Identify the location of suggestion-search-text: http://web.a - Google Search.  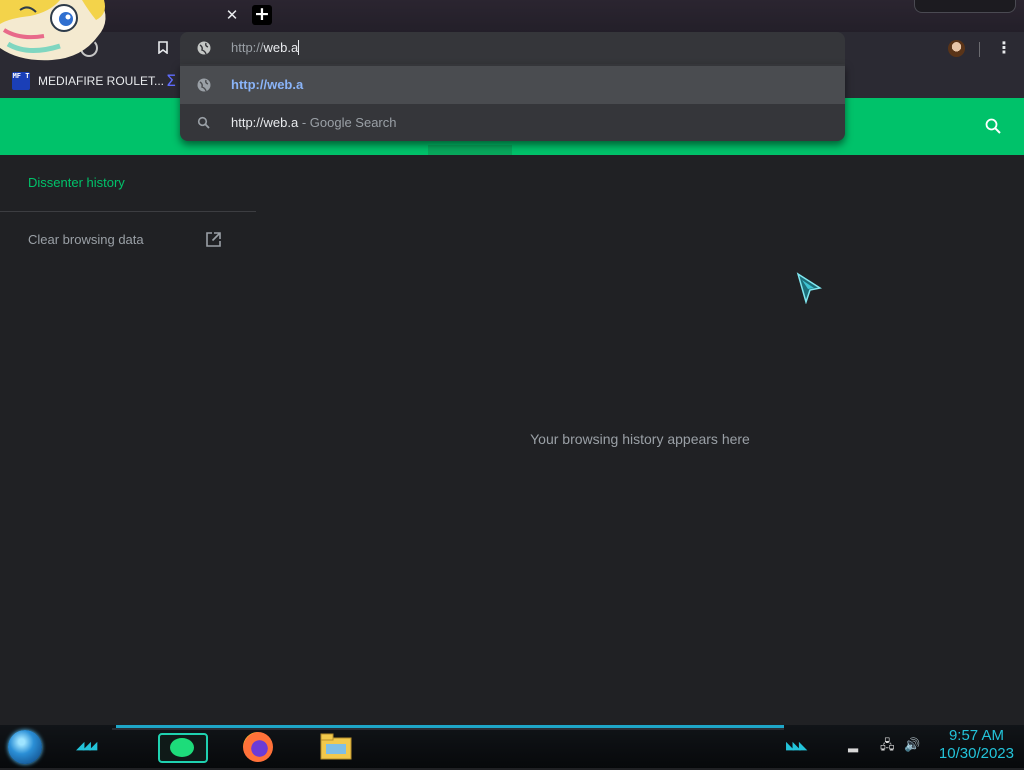
(314, 122).